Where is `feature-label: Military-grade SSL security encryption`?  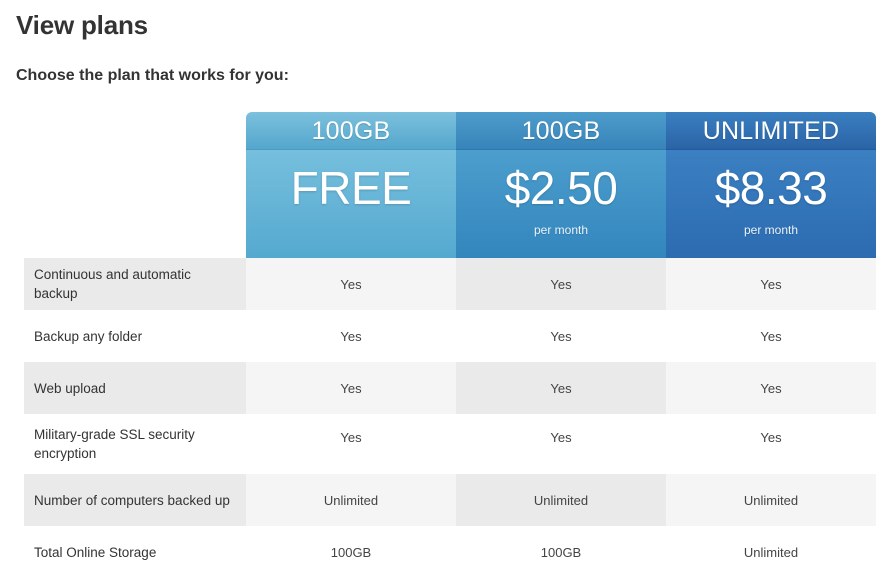 feature-label: Military-grade SSL security encryption is located at coordinates (135, 444).